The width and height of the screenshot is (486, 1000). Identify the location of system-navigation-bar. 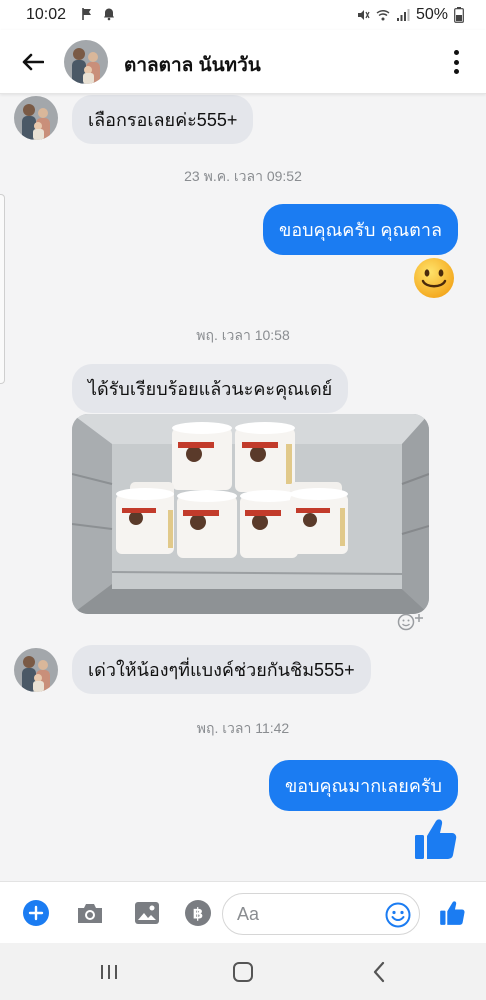
(243, 971).